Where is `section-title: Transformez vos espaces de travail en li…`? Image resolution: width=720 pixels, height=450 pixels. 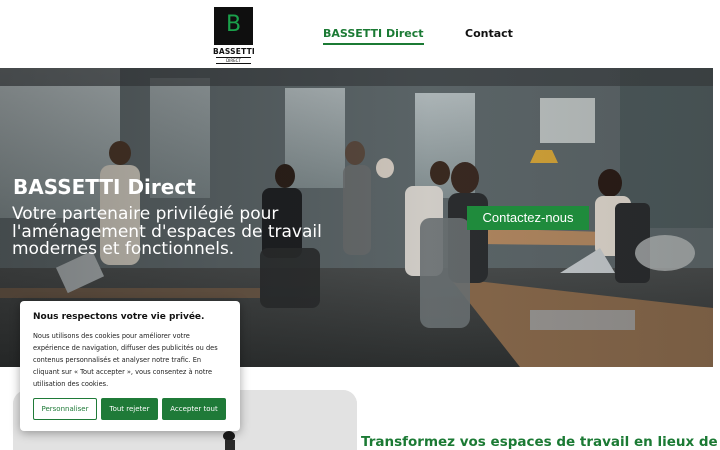 section-title: Transformez vos espaces de travail en li… is located at coordinates (539, 442).